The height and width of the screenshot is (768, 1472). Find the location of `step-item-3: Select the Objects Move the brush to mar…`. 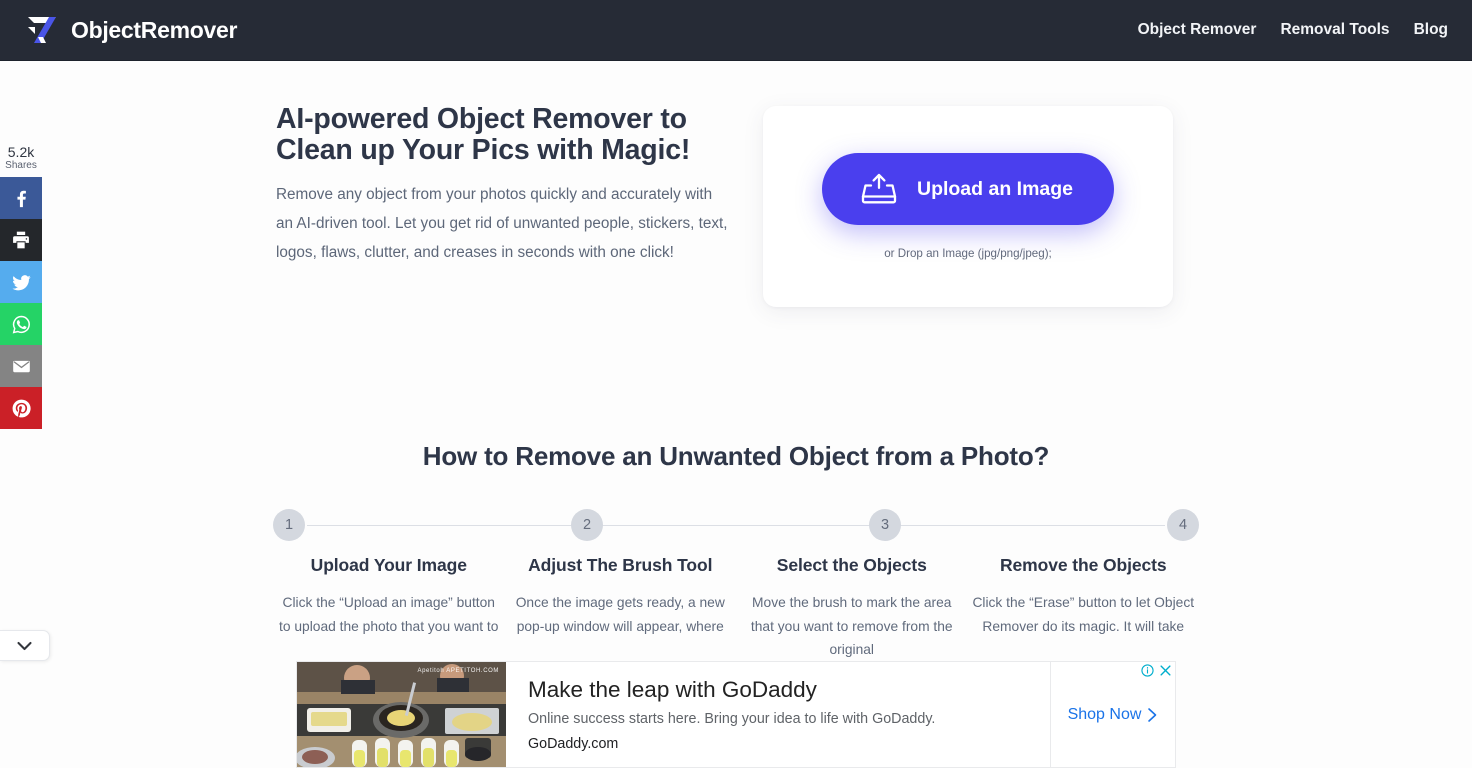

step-item-3: Select the Objects Move the brush to mar… is located at coordinates (852, 608).